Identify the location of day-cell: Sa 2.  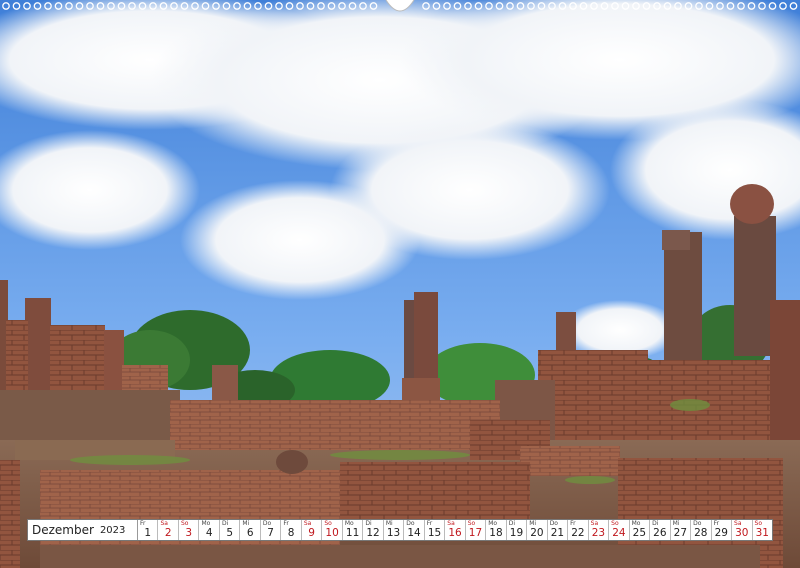
(168, 530).